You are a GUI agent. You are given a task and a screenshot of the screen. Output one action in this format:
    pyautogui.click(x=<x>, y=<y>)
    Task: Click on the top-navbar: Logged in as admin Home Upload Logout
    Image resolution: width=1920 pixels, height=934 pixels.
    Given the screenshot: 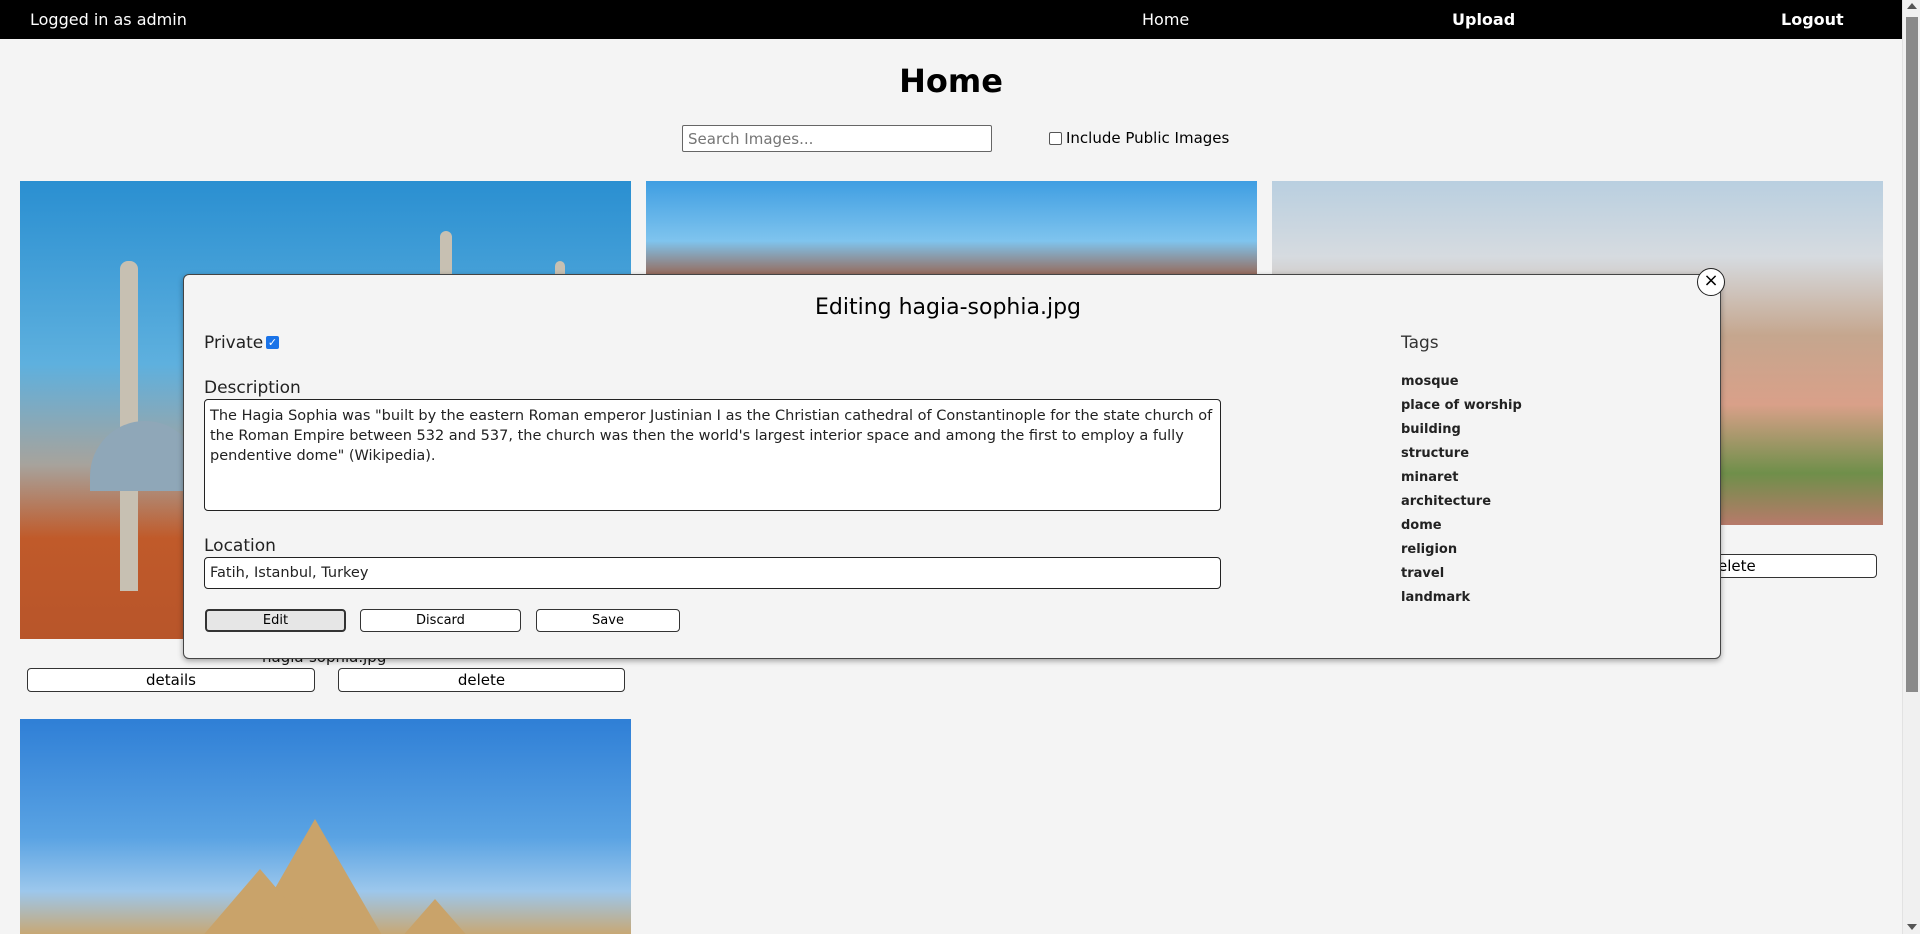 What is the action you would take?
    pyautogui.click(x=951, y=19)
    